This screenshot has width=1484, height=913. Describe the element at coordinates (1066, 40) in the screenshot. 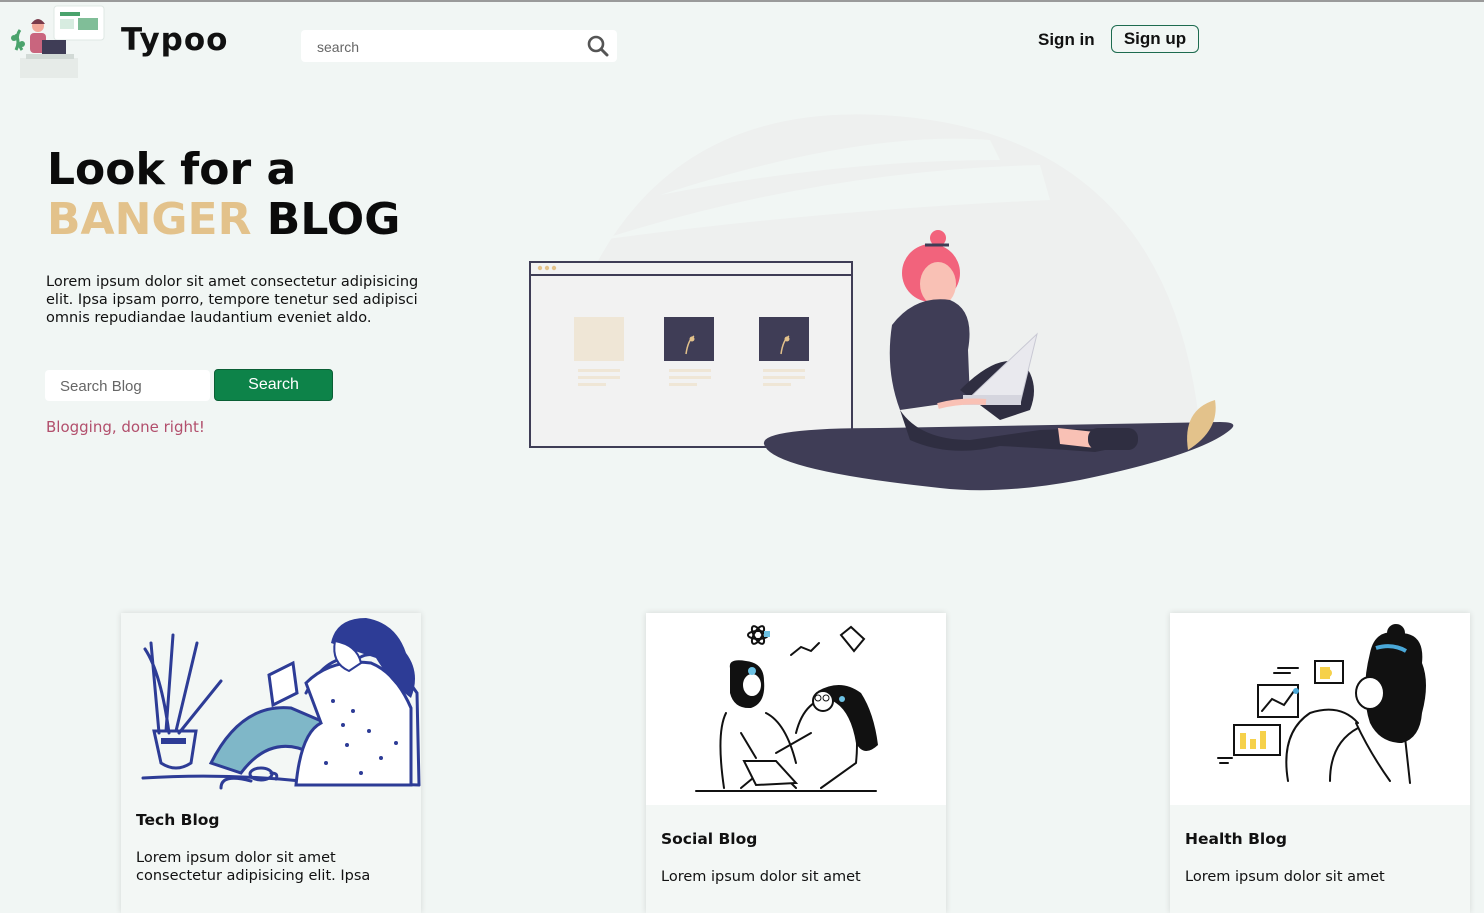

I see `sign-in-link: Sign in` at that location.